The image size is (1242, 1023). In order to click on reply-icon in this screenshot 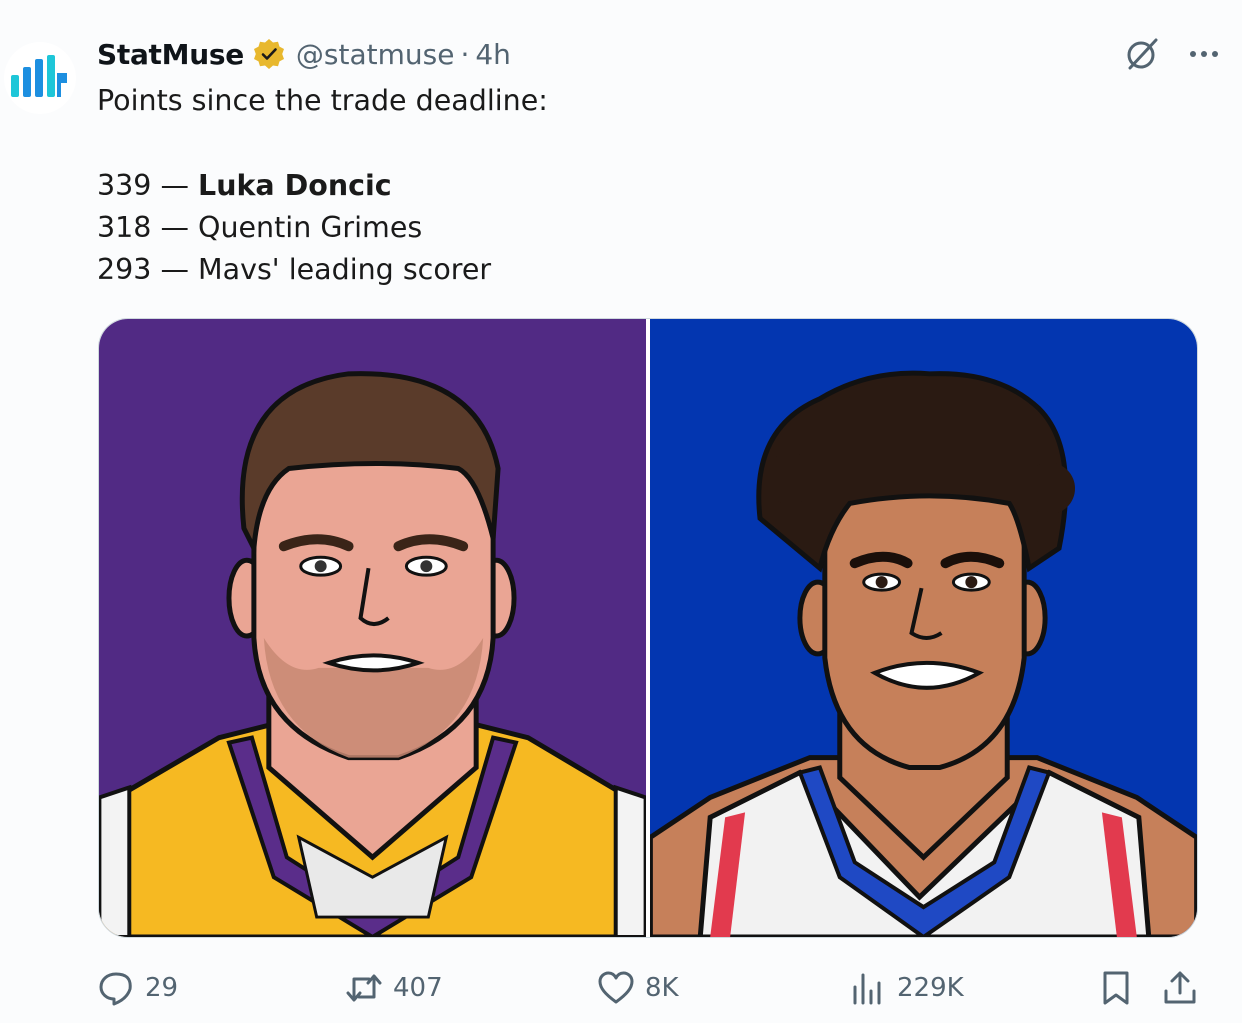, I will do `click(115, 989)`.